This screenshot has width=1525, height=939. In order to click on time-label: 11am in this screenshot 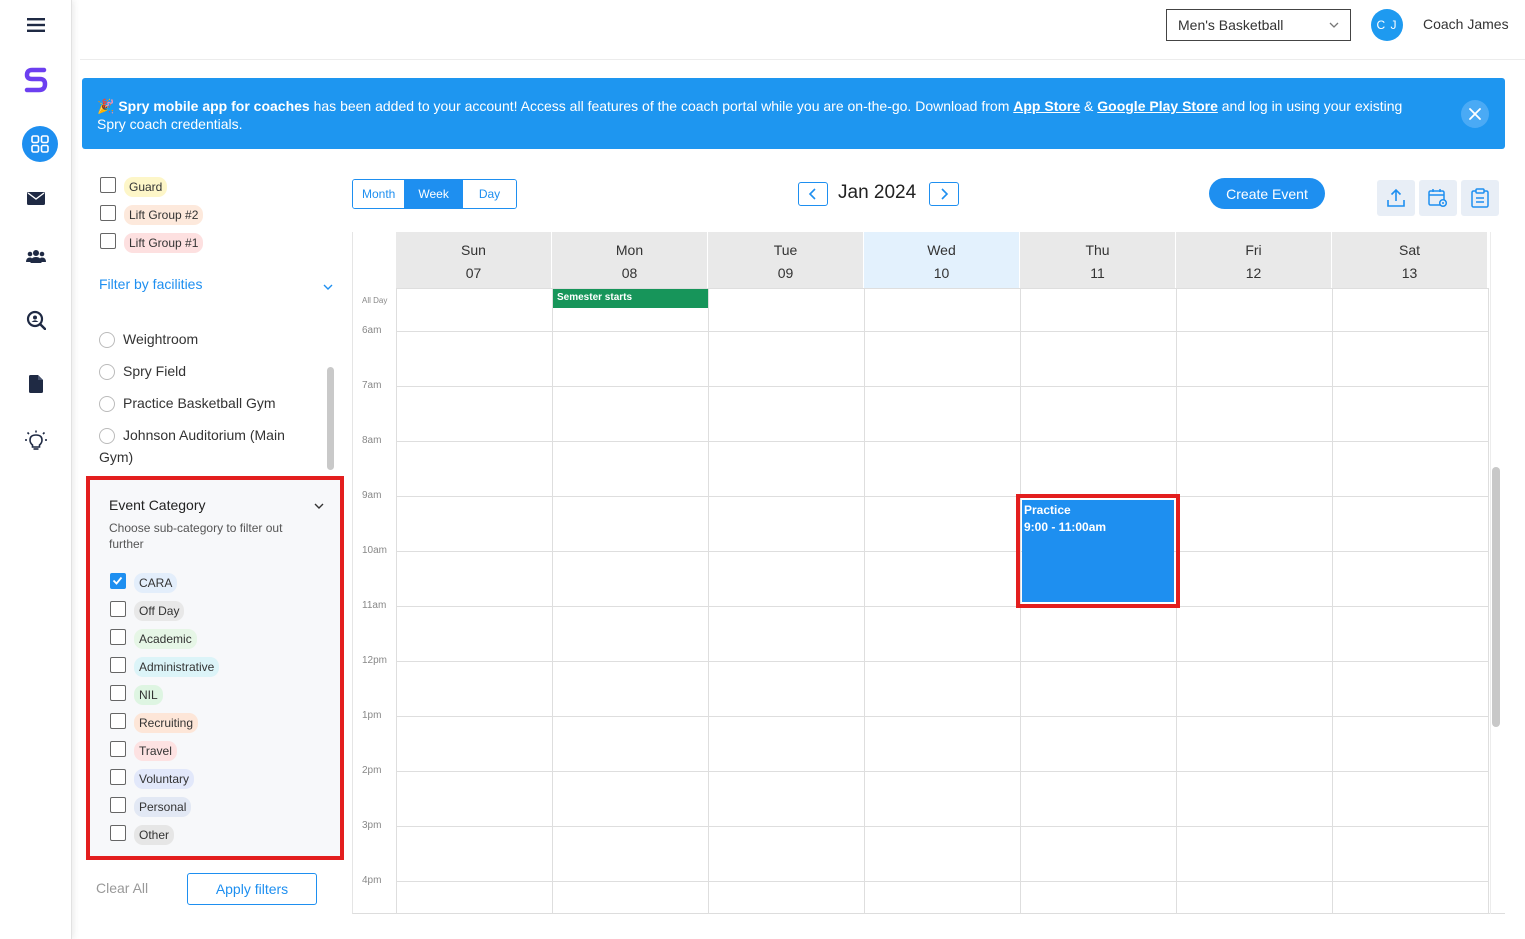, I will do `click(374, 605)`.